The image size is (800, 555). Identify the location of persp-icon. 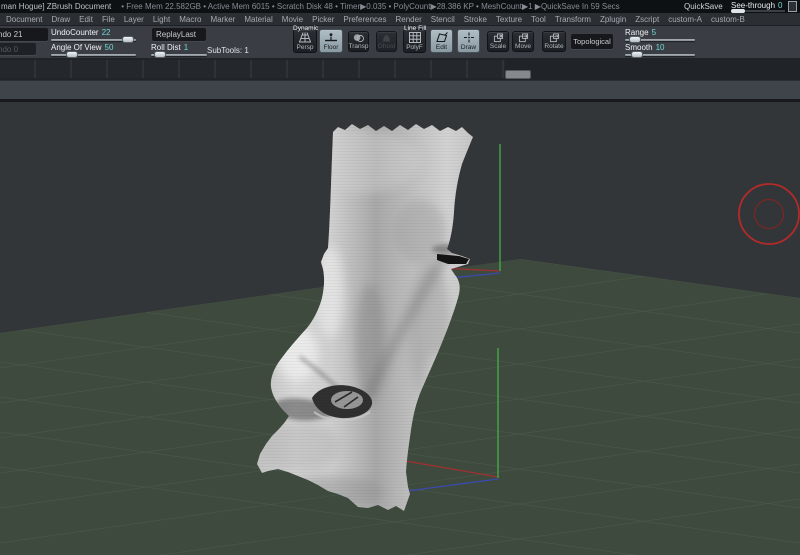
(305, 37).